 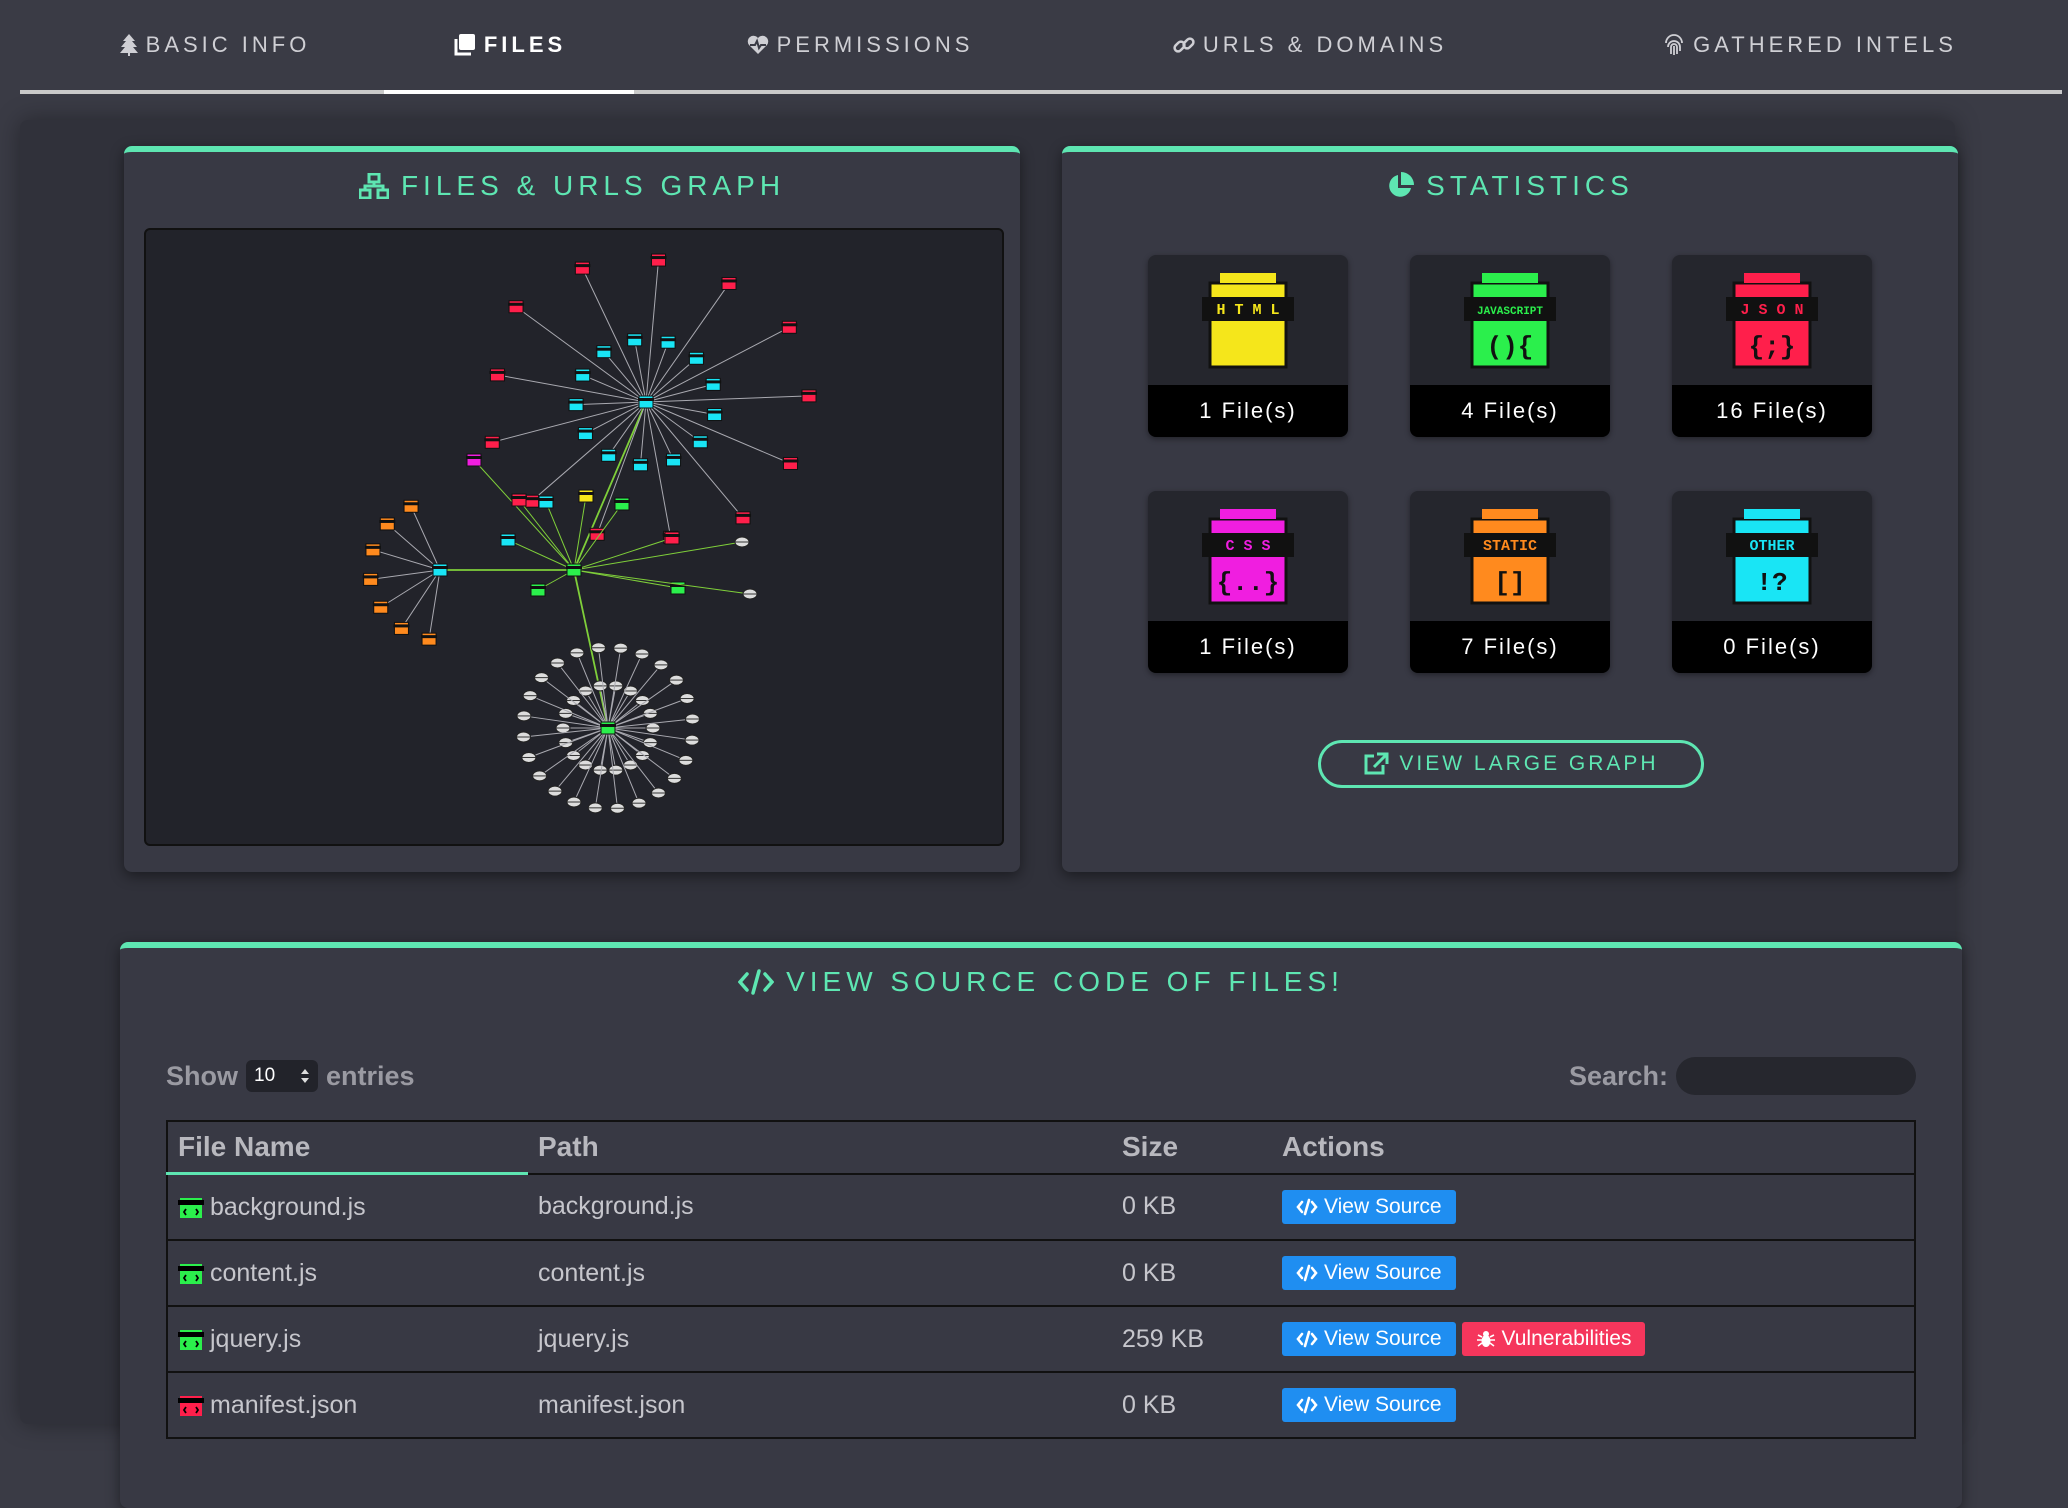 I want to click on stat-tile-json: J S O N {;} 16 File(s), so click(x=1772, y=346).